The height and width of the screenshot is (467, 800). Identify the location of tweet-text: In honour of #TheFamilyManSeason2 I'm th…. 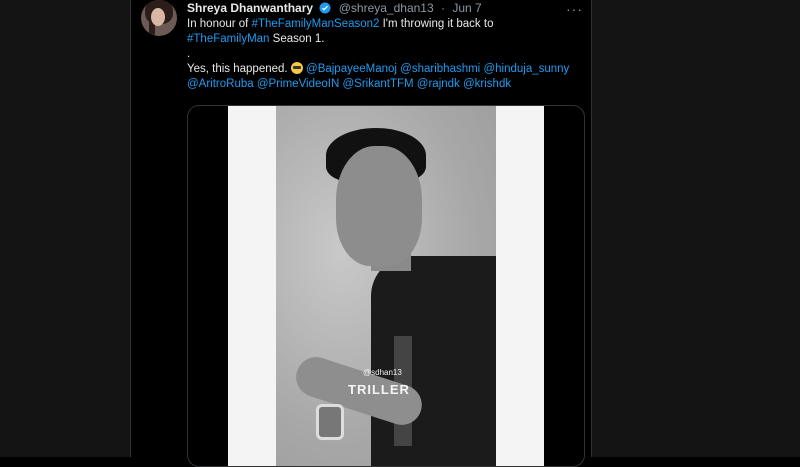
(387, 54).